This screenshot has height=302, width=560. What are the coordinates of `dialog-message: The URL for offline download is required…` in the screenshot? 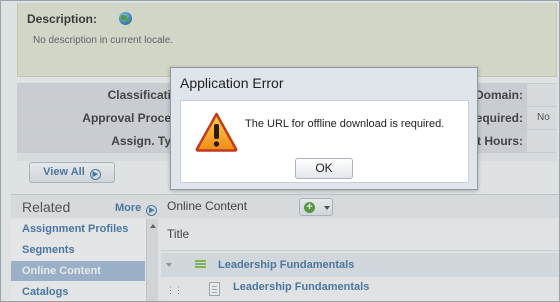 It's located at (345, 124).